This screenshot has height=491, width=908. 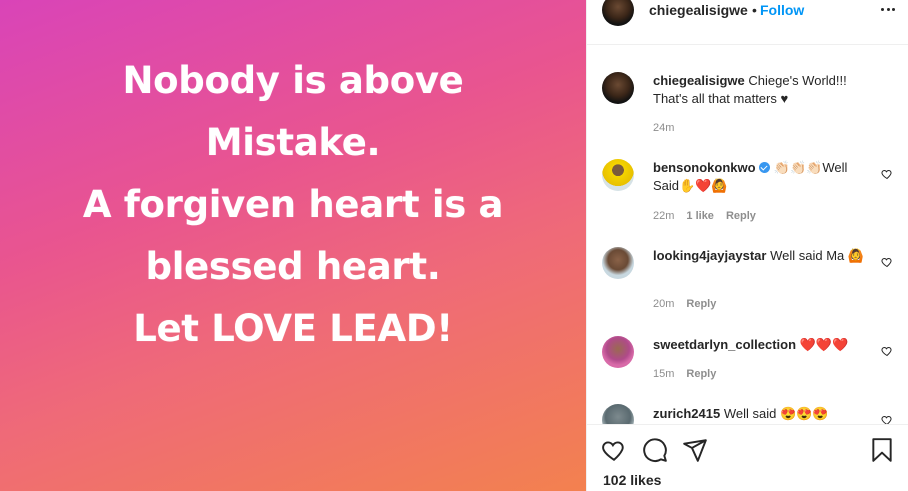 I want to click on comment-username: zurich2415, so click(x=686, y=413).